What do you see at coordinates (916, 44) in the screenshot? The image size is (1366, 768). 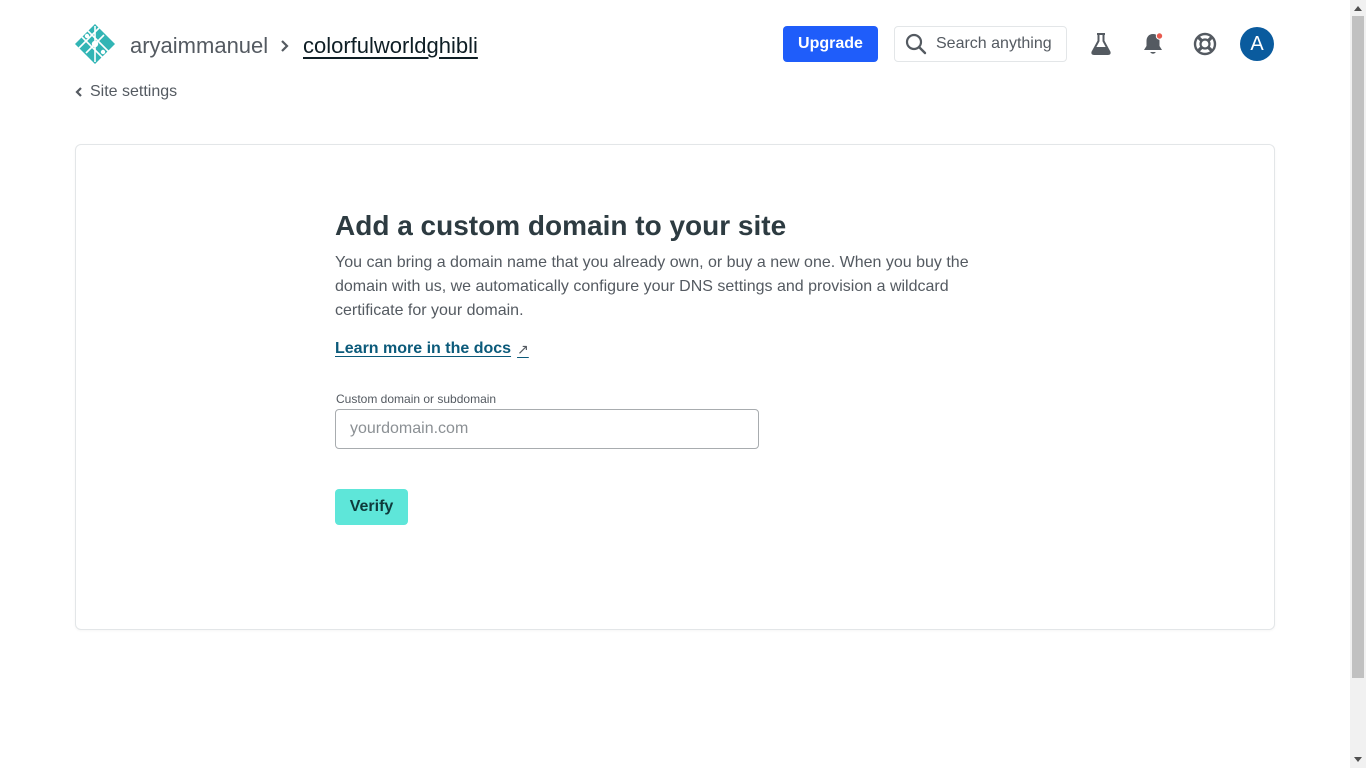 I see `search-icon` at bounding box center [916, 44].